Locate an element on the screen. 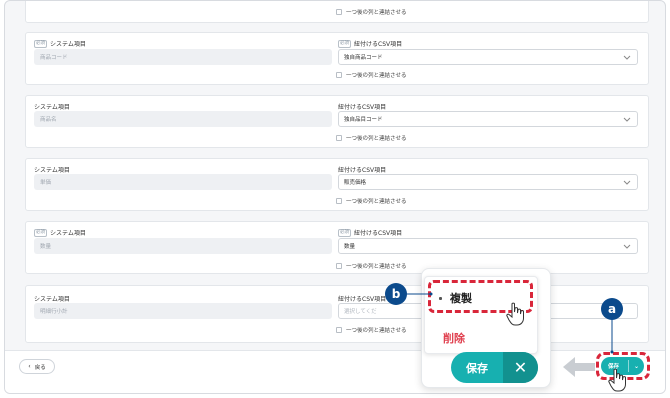 Image resolution: width=670 pixels, height=398 pixels. menu-item-delete: 削除 is located at coordinates (454, 338).